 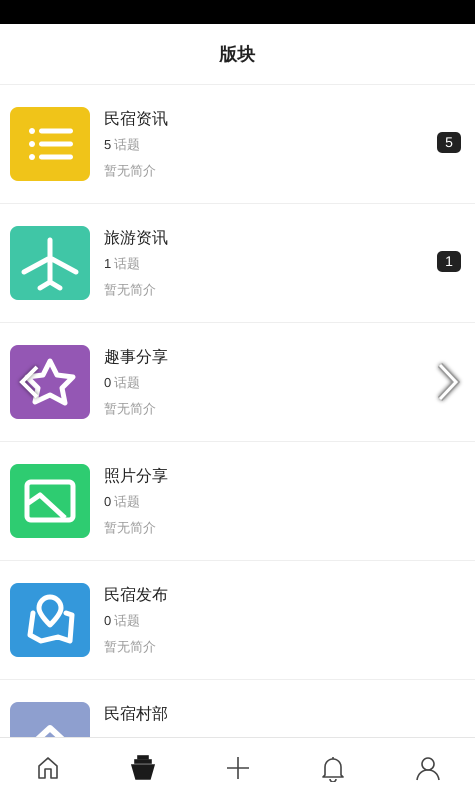 I want to click on board-title: 趣事分享, so click(x=136, y=358).